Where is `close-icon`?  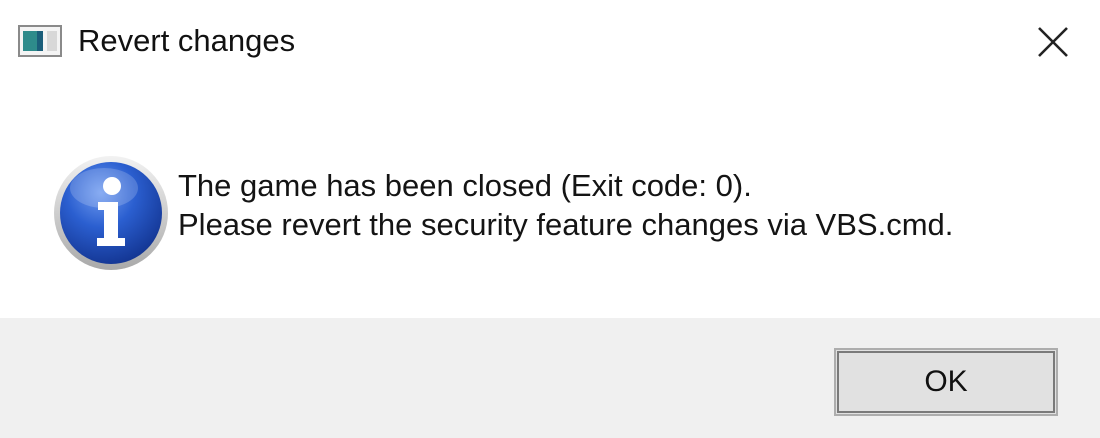 close-icon is located at coordinates (1053, 42).